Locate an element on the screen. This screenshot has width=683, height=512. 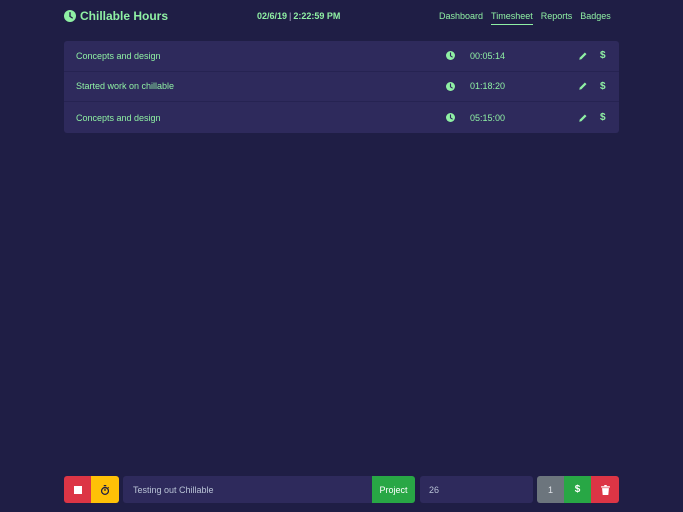
nav-reports: Reports is located at coordinates (557, 18).